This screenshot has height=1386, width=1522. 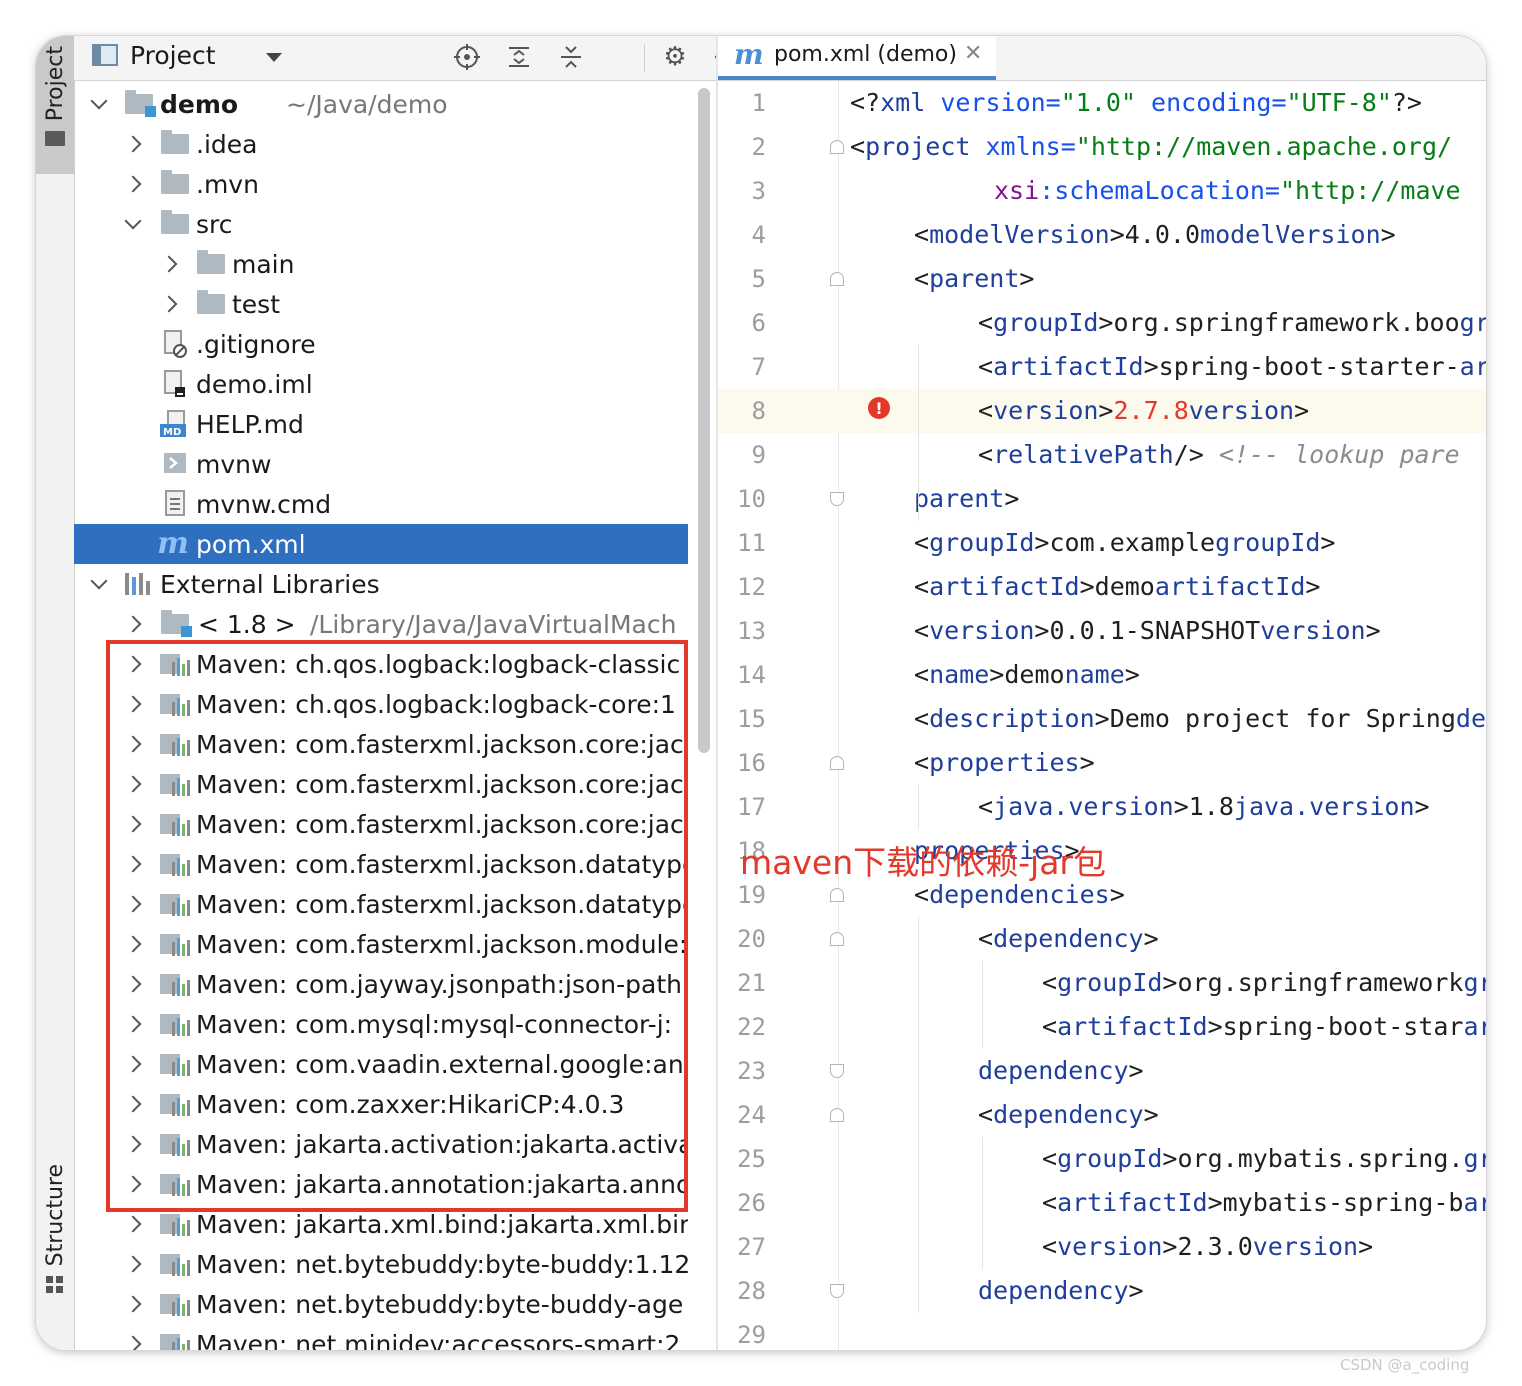 What do you see at coordinates (519, 57) in the screenshot?
I see `expand-all-icon` at bounding box center [519, 57].